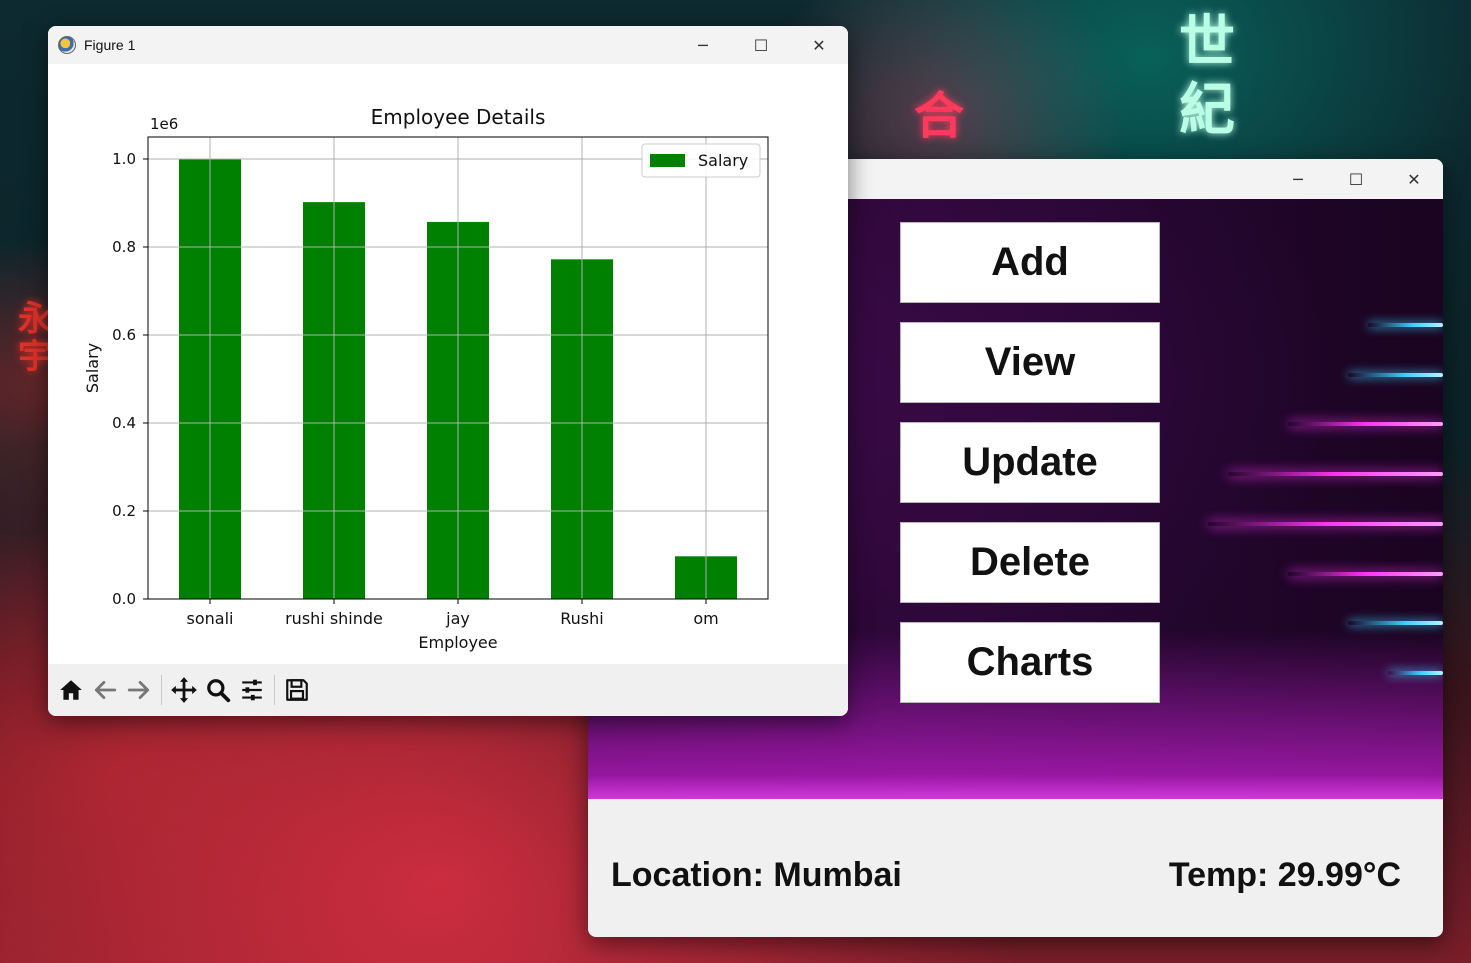  Describe the element at coordinates (334, 618) in the screenshot. I see `x-tick-label: rushi shinde` at that location.